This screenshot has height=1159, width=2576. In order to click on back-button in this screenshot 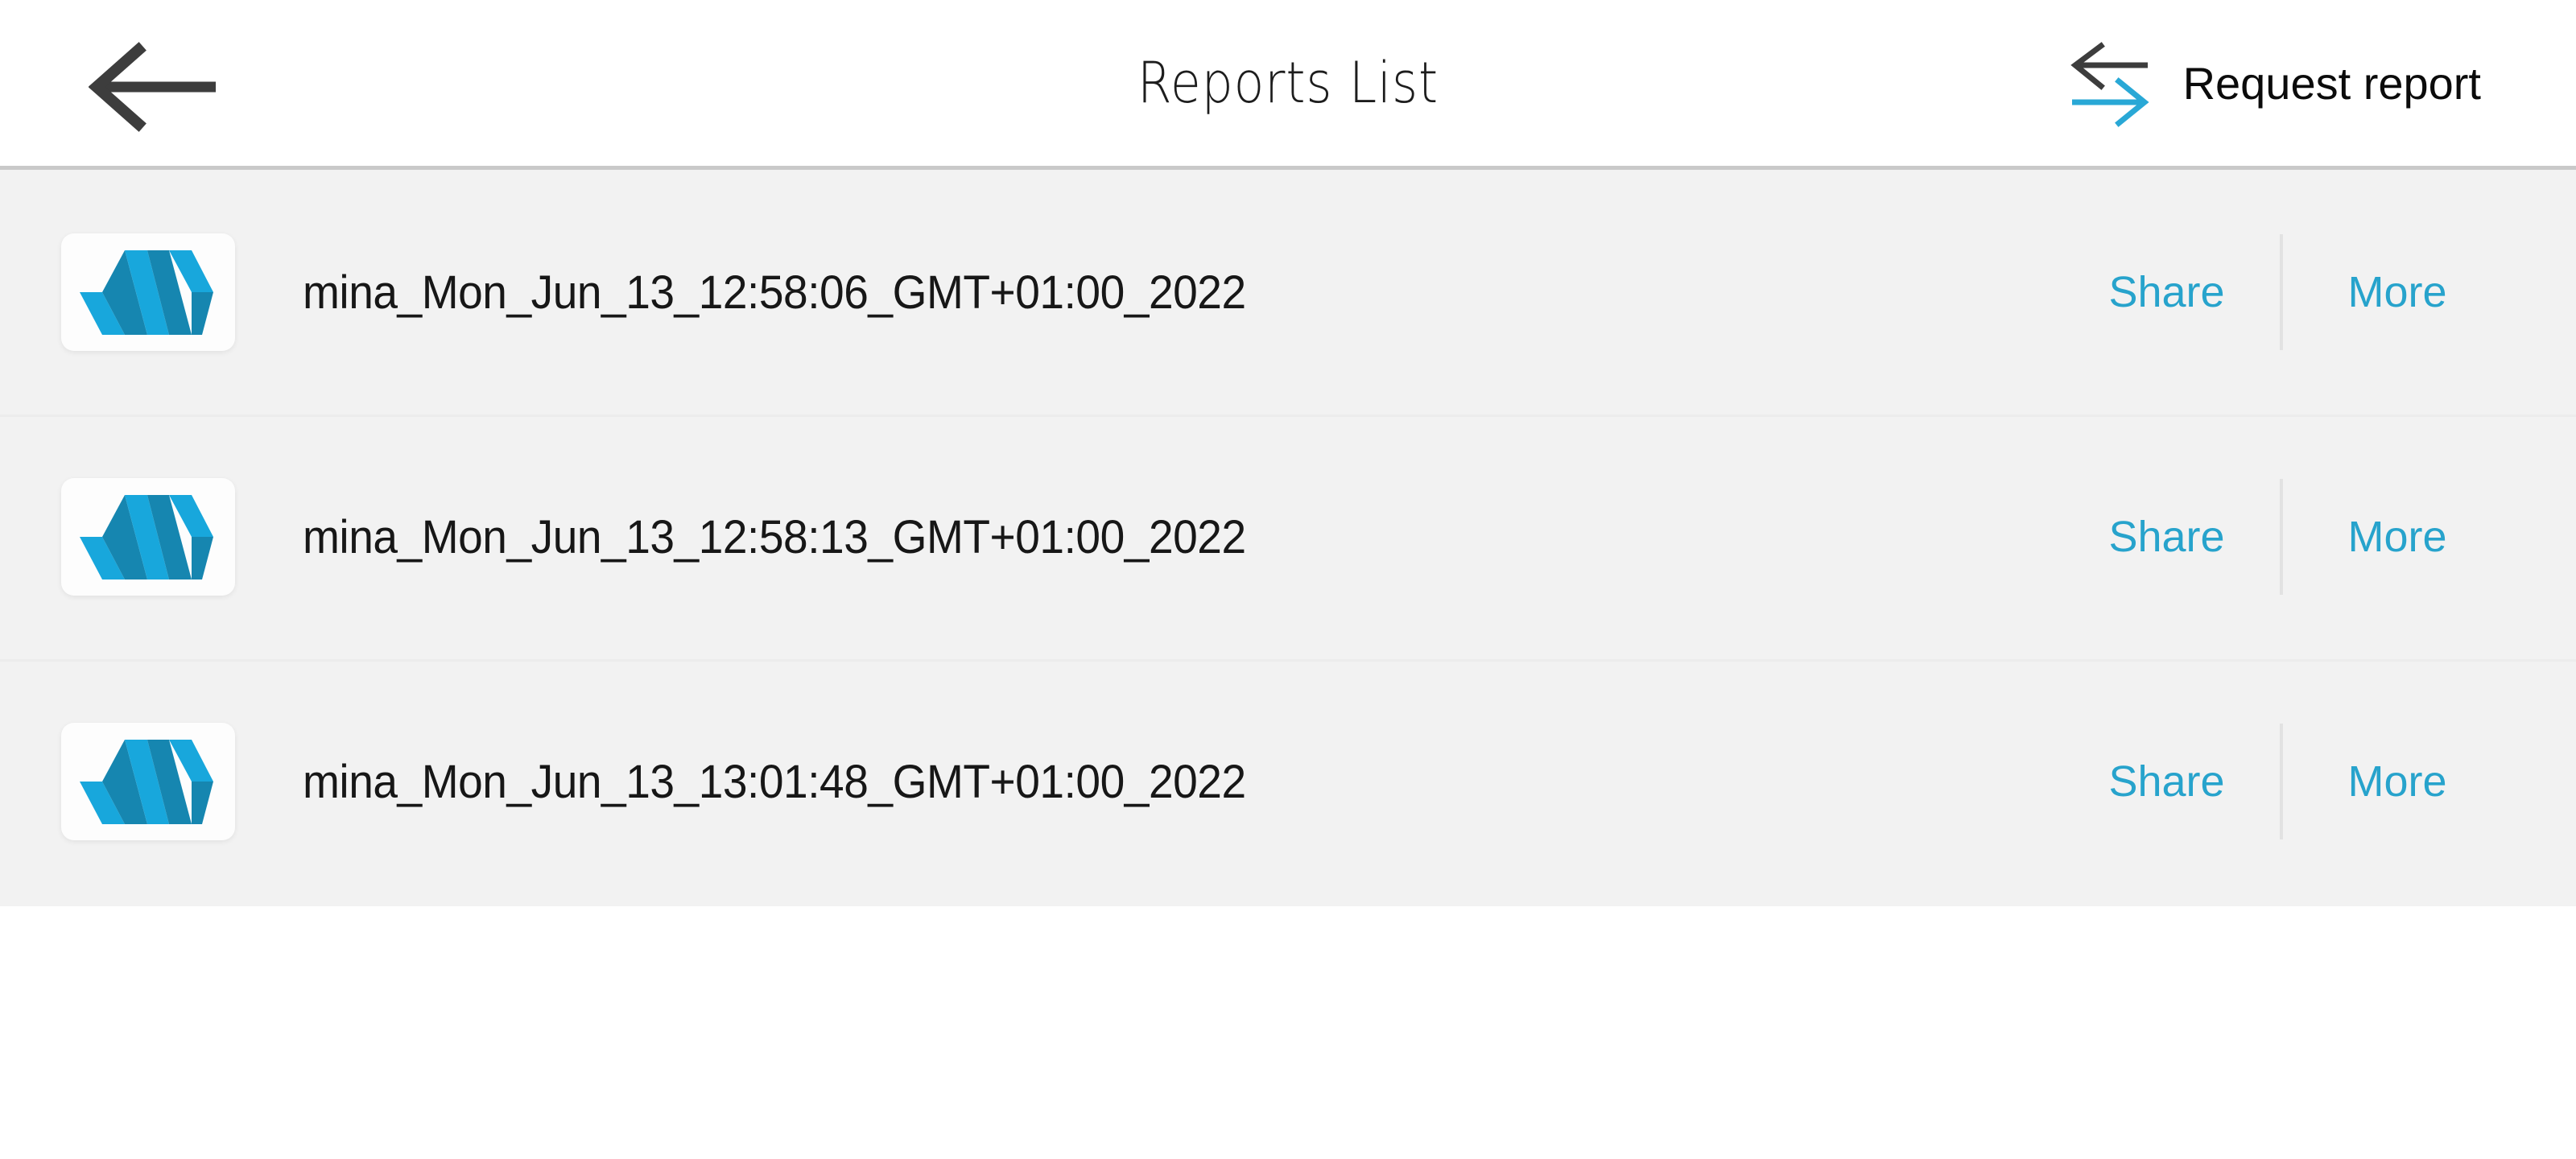, I will do `click(155, 87)`.